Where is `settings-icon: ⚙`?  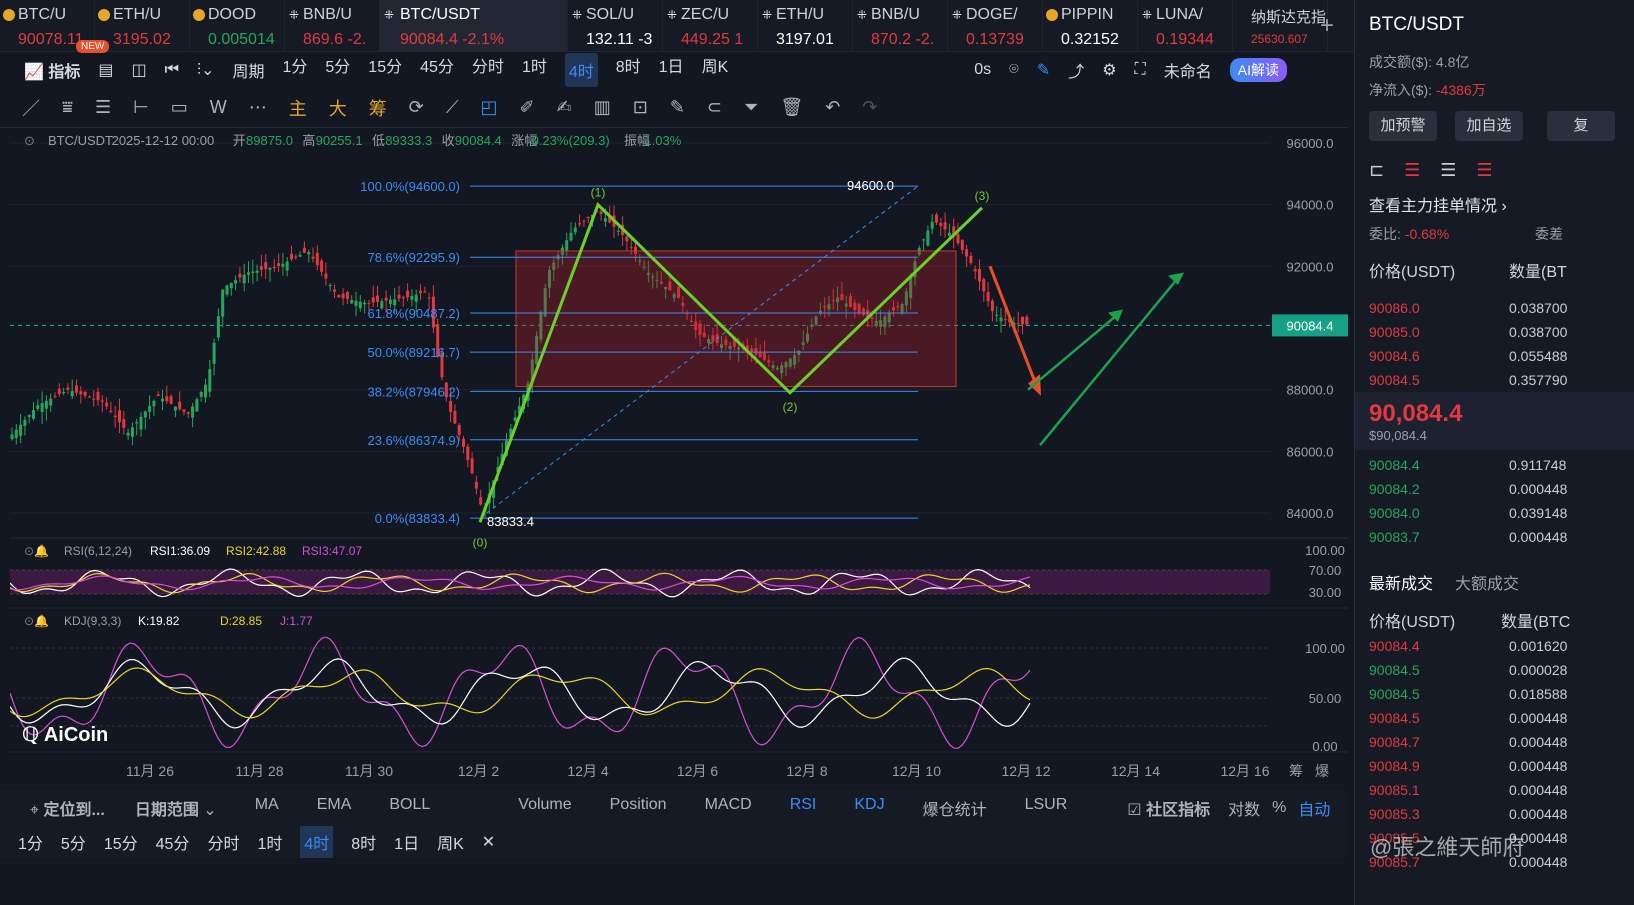 settings-icon: ⚙ is located at coordinates (1109, 70).